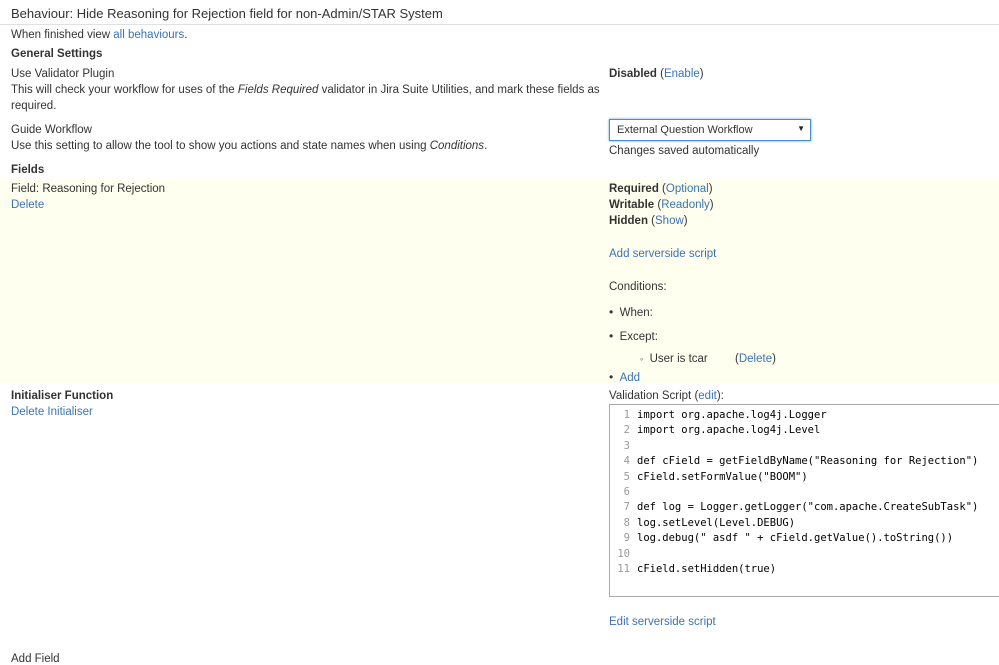 The width and height of the screenshot is (999, 665). Describe the element at coordinates (684, 151) in the screenshot. I see `changes-saved-note: Changes saved automatically` at that location.